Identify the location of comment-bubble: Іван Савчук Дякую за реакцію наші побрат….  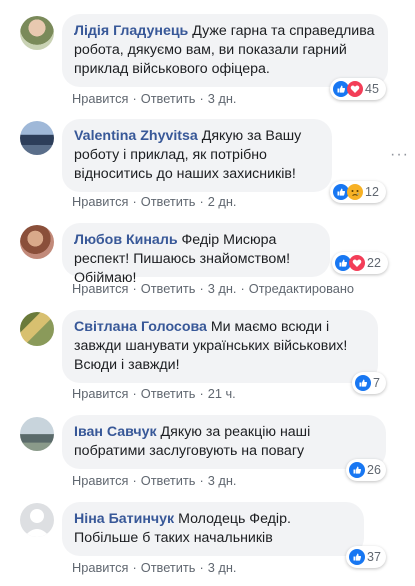
(224, 442).